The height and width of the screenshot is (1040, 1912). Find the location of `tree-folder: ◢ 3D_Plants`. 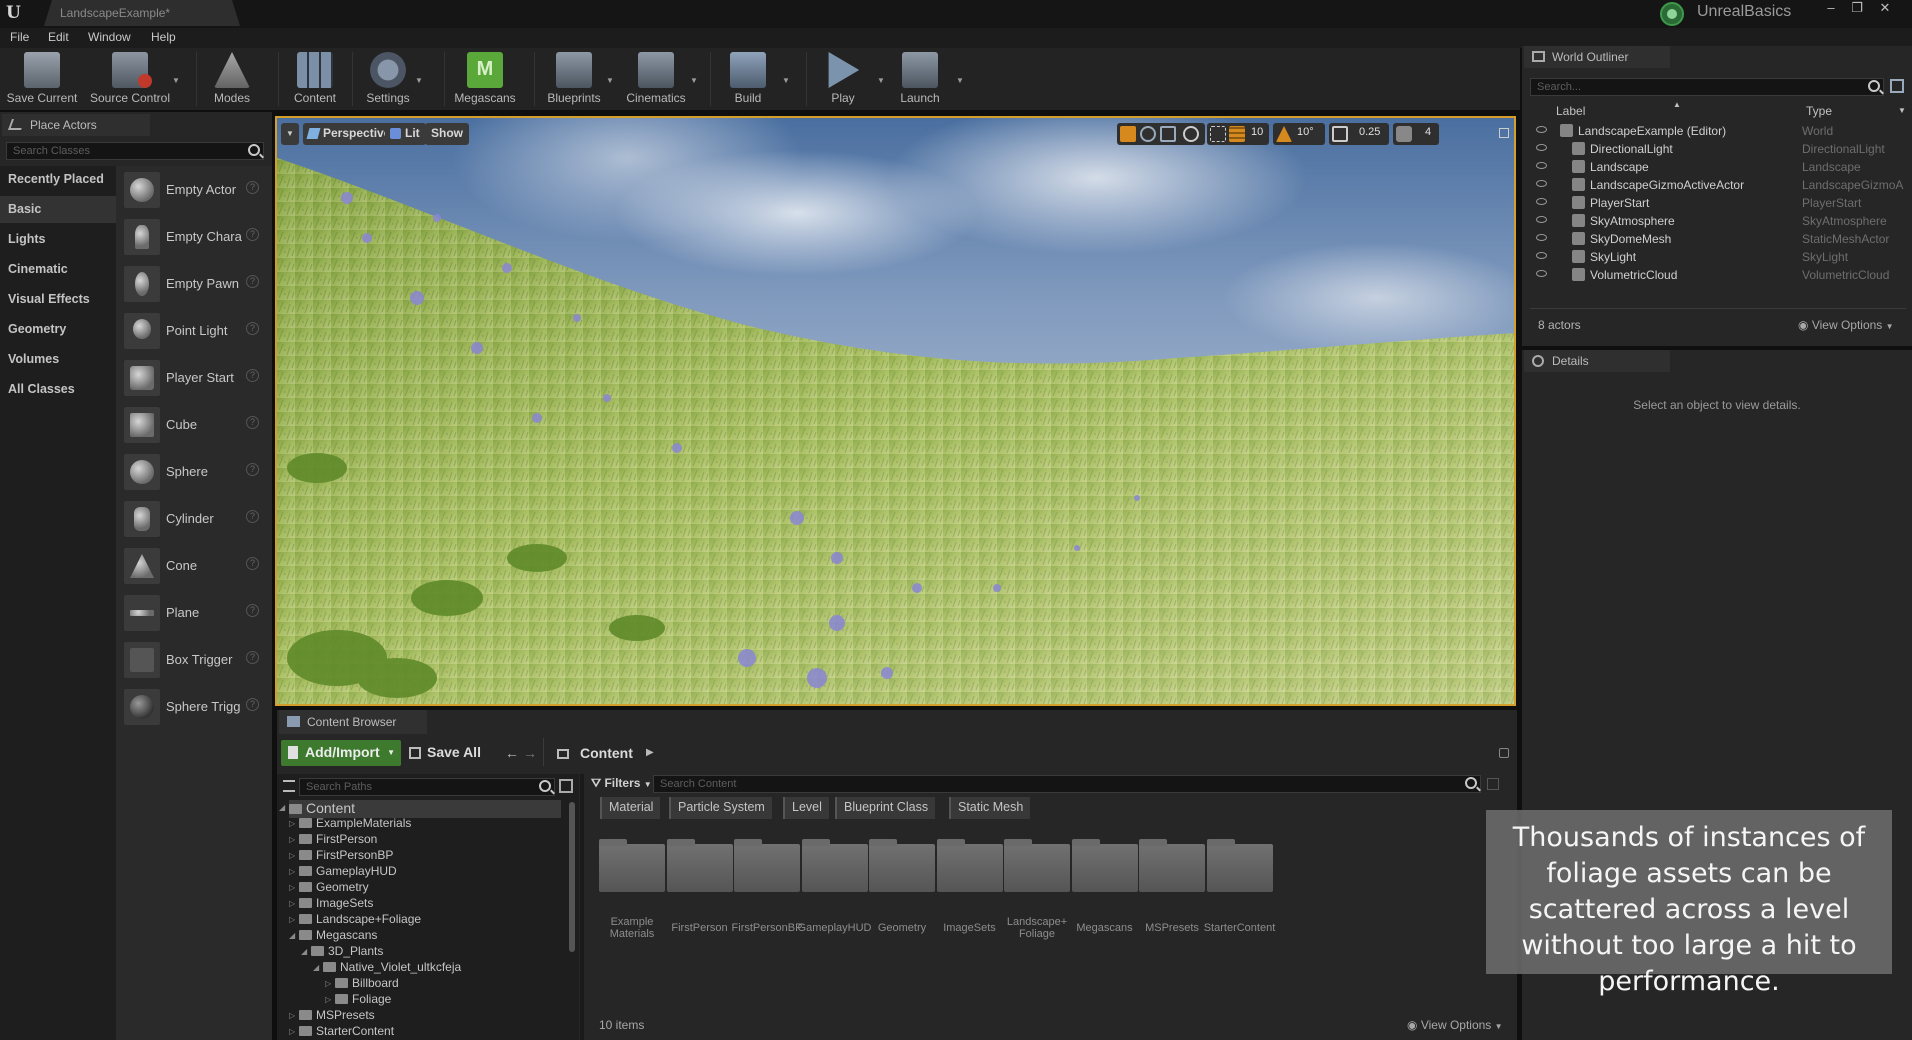

tree-folder: ◢ 3D_Plants is located at coordinates (342, 952).